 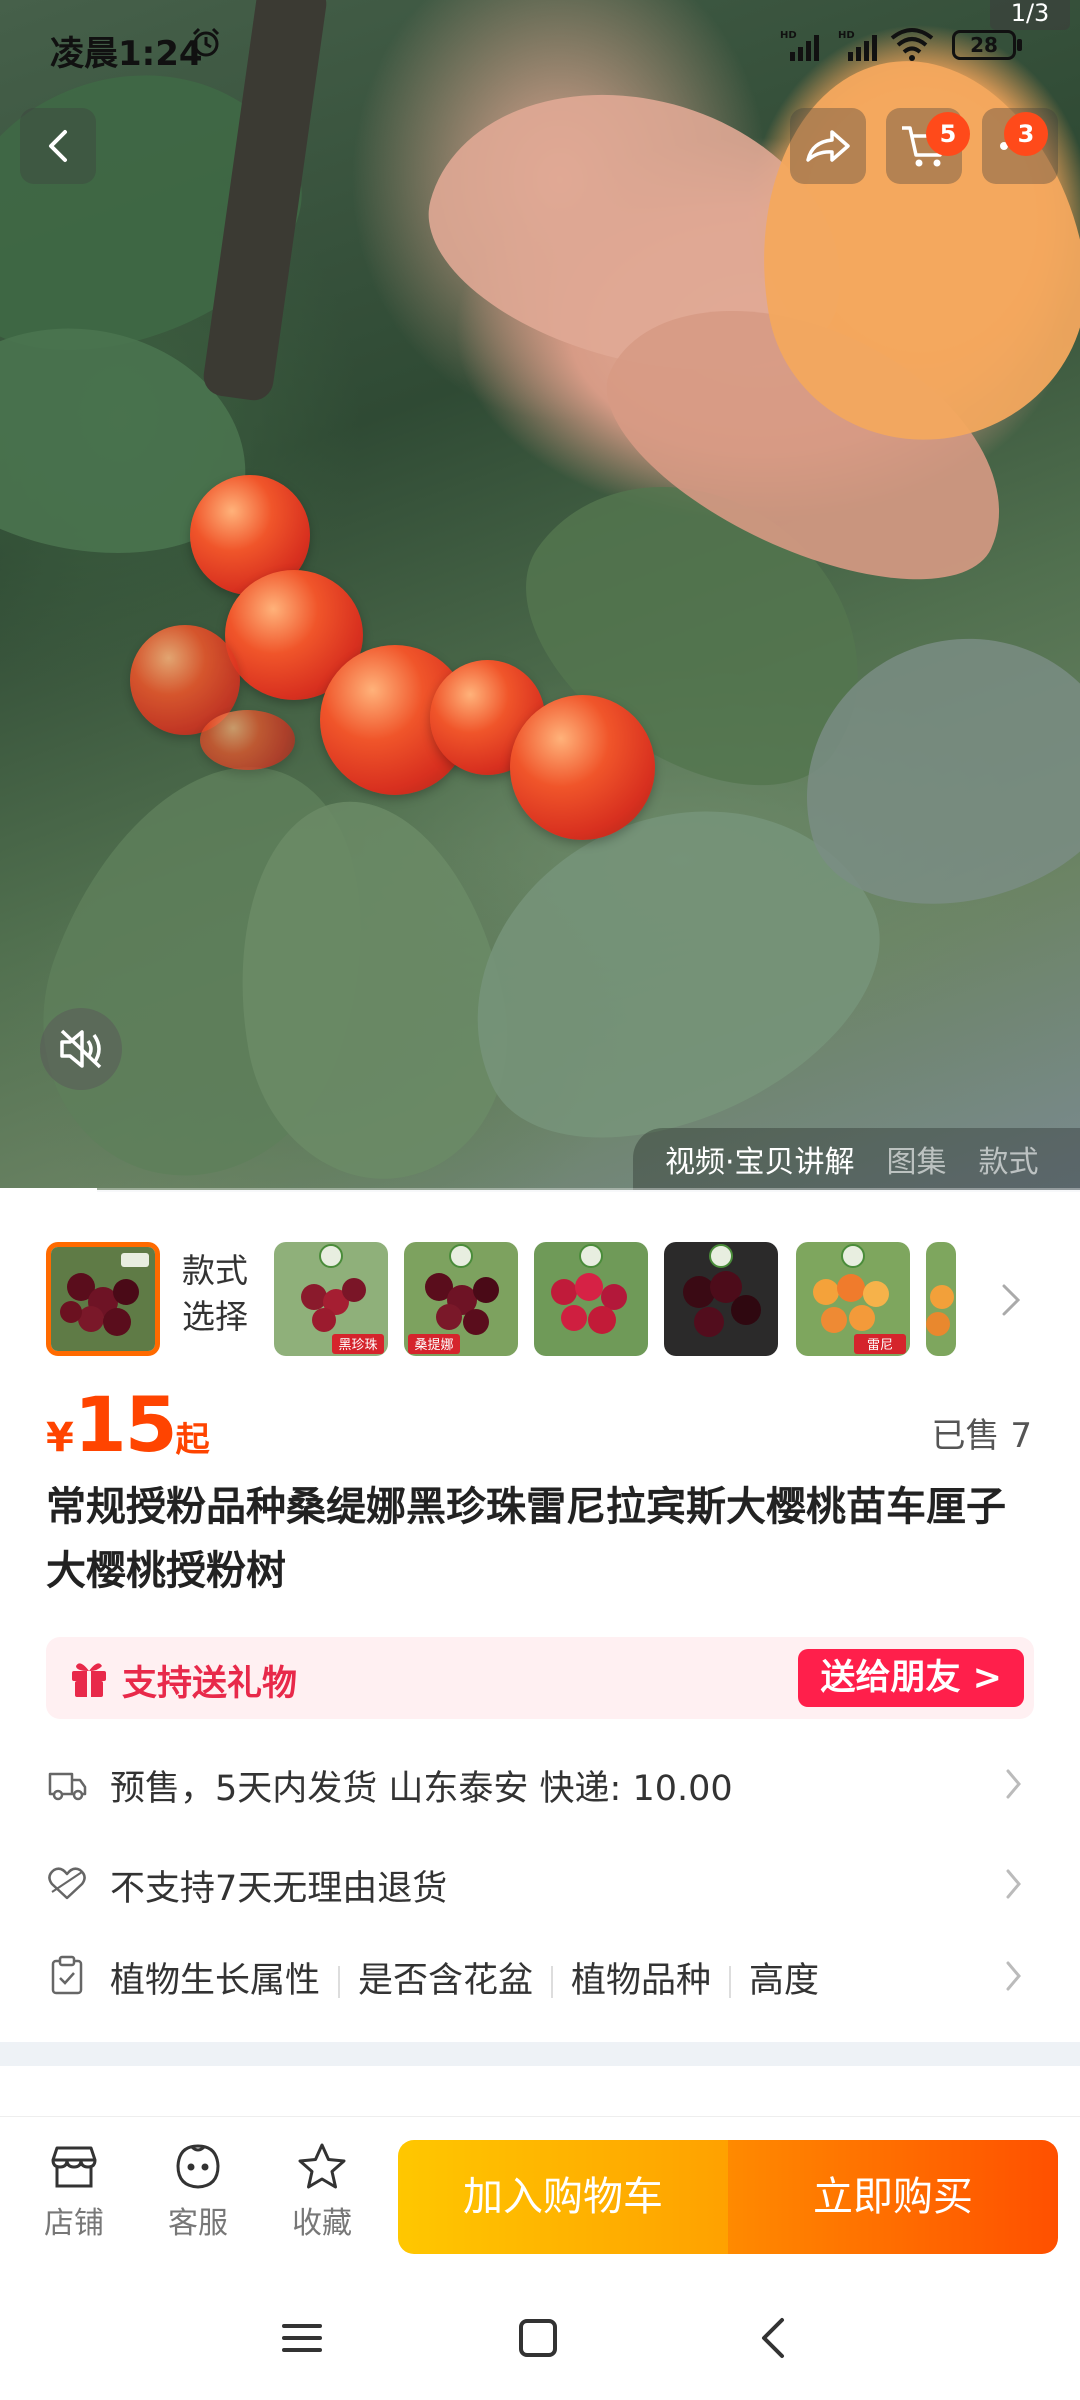 I want to click on star-icon, so click(x=322, y=2166).